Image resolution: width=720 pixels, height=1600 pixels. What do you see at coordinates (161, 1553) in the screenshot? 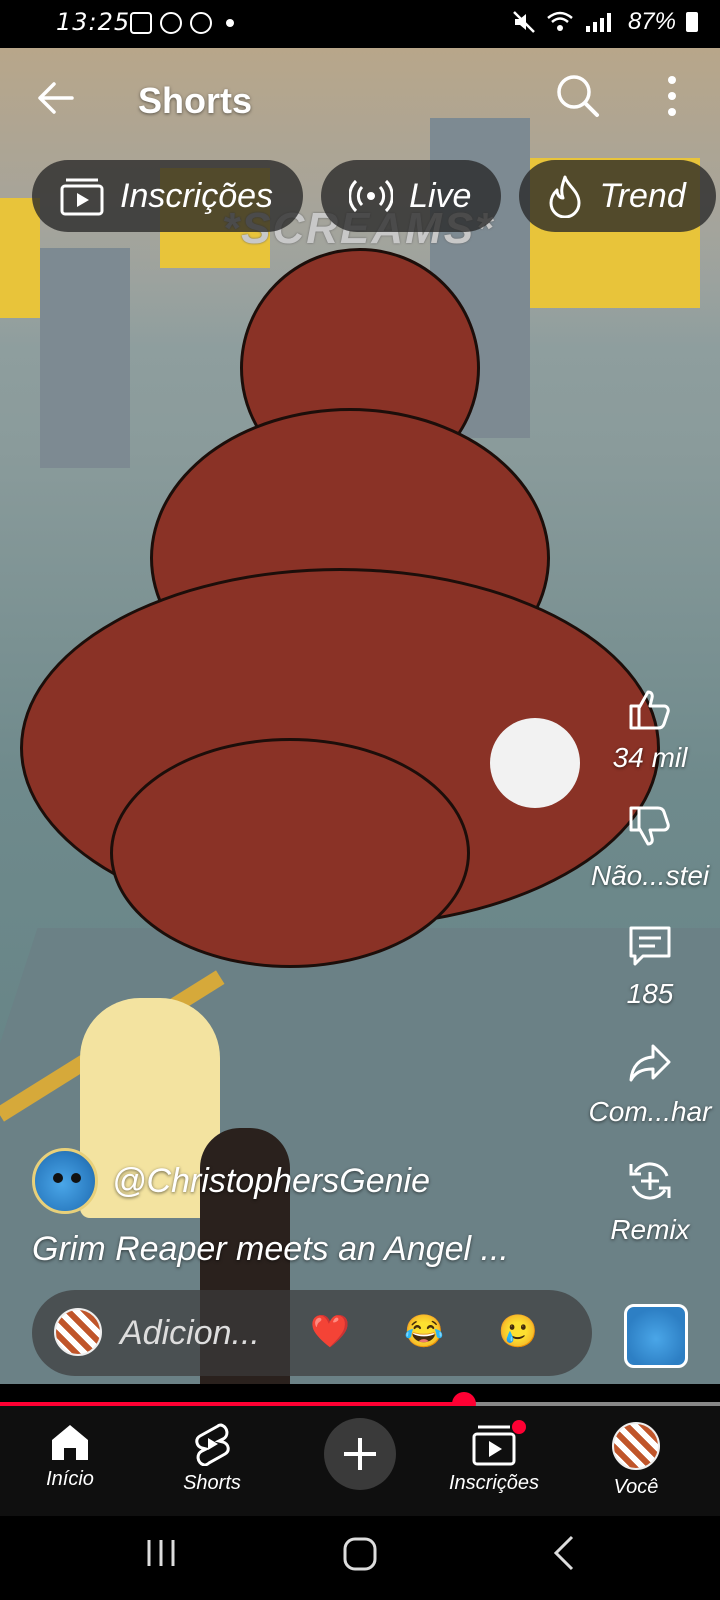
I see `recent-apps-icon` at bounding box center [161, 1553].